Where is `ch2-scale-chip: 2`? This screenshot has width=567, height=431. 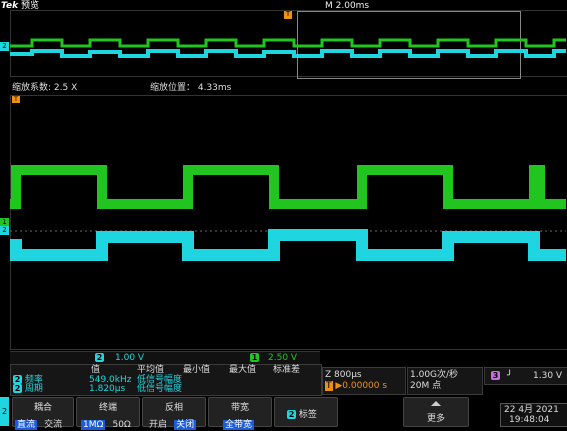 ch2-scale-chip: 2 is located at coordinates (99, 357).